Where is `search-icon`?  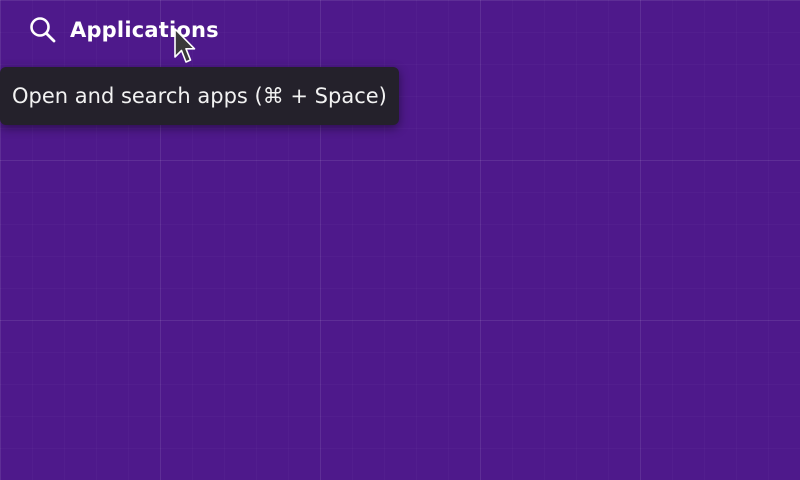
search-icon is located at coordinates (43, 30).